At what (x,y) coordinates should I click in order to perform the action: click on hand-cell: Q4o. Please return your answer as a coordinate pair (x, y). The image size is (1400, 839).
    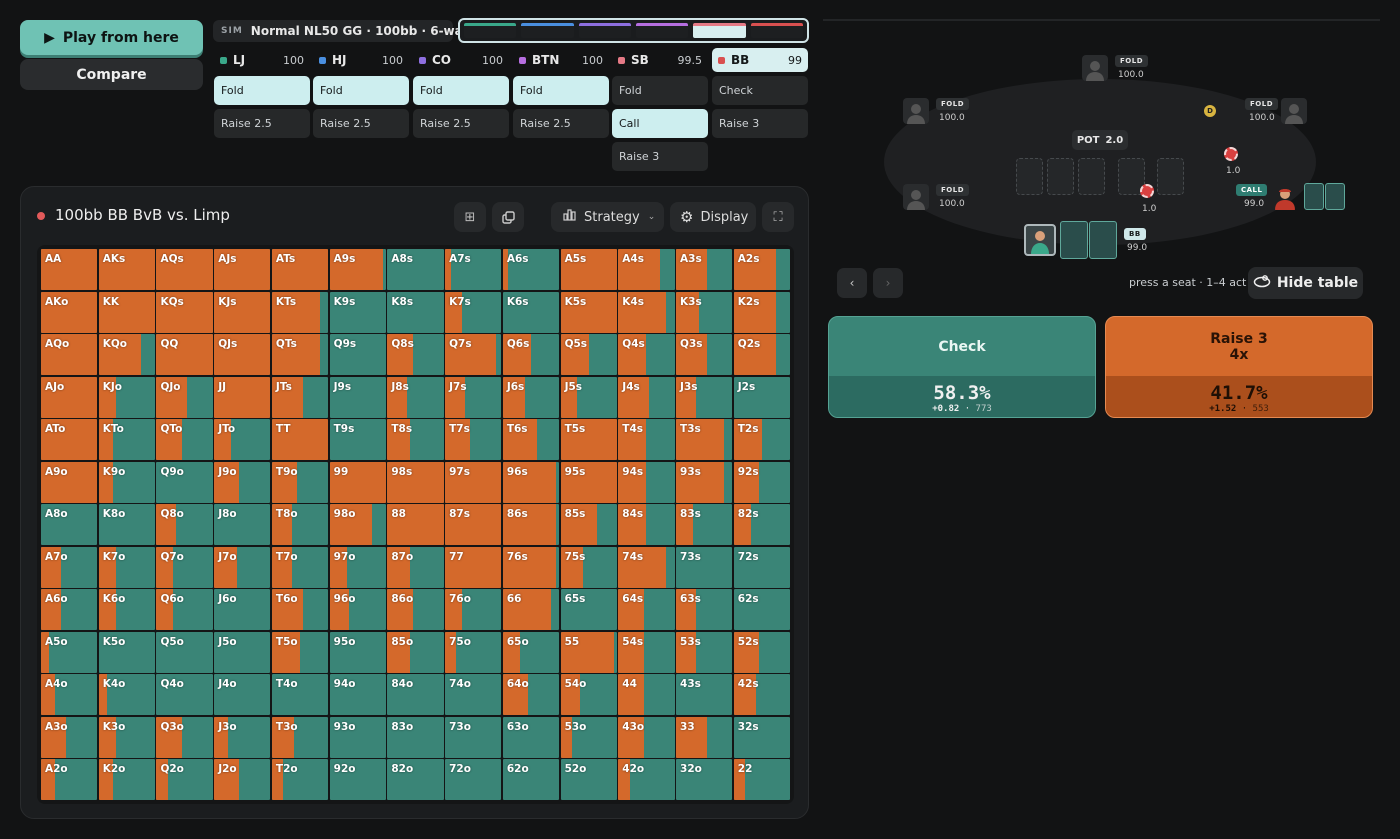
    Looking at the image, I should click on (184, 694).